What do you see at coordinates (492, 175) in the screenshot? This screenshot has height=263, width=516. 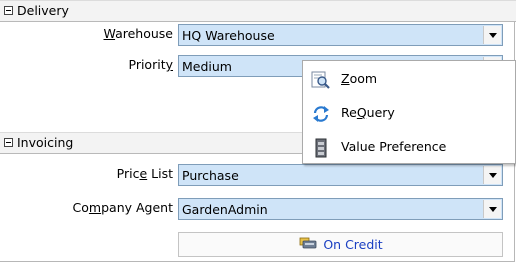 I see `price-list-dropdown-button` at bounding box center [492, 175].